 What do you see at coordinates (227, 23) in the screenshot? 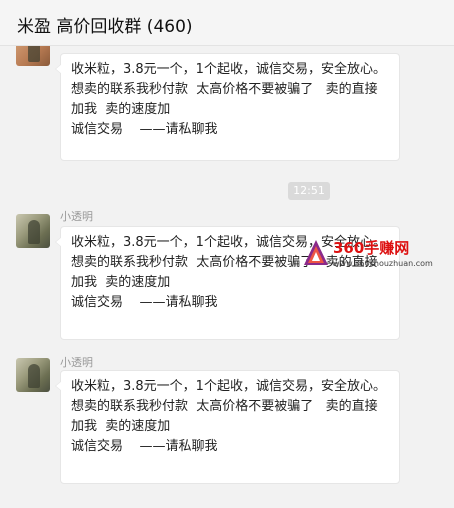
I see `chat-header: 米盈 高价回收群 (460)` at bounding box center [227, 23].